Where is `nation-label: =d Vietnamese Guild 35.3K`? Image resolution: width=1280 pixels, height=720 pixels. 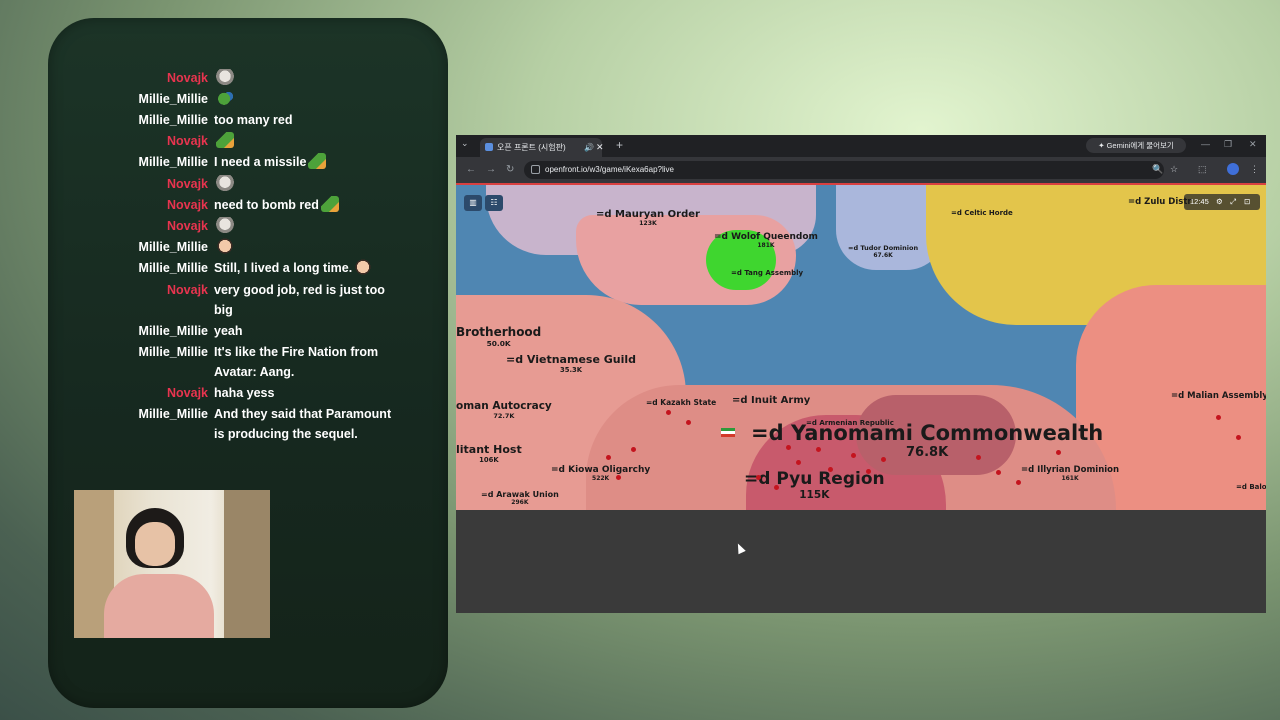
nation-label: =d Vietnamese Guild 35.3K is located at coordinates (571, 363).